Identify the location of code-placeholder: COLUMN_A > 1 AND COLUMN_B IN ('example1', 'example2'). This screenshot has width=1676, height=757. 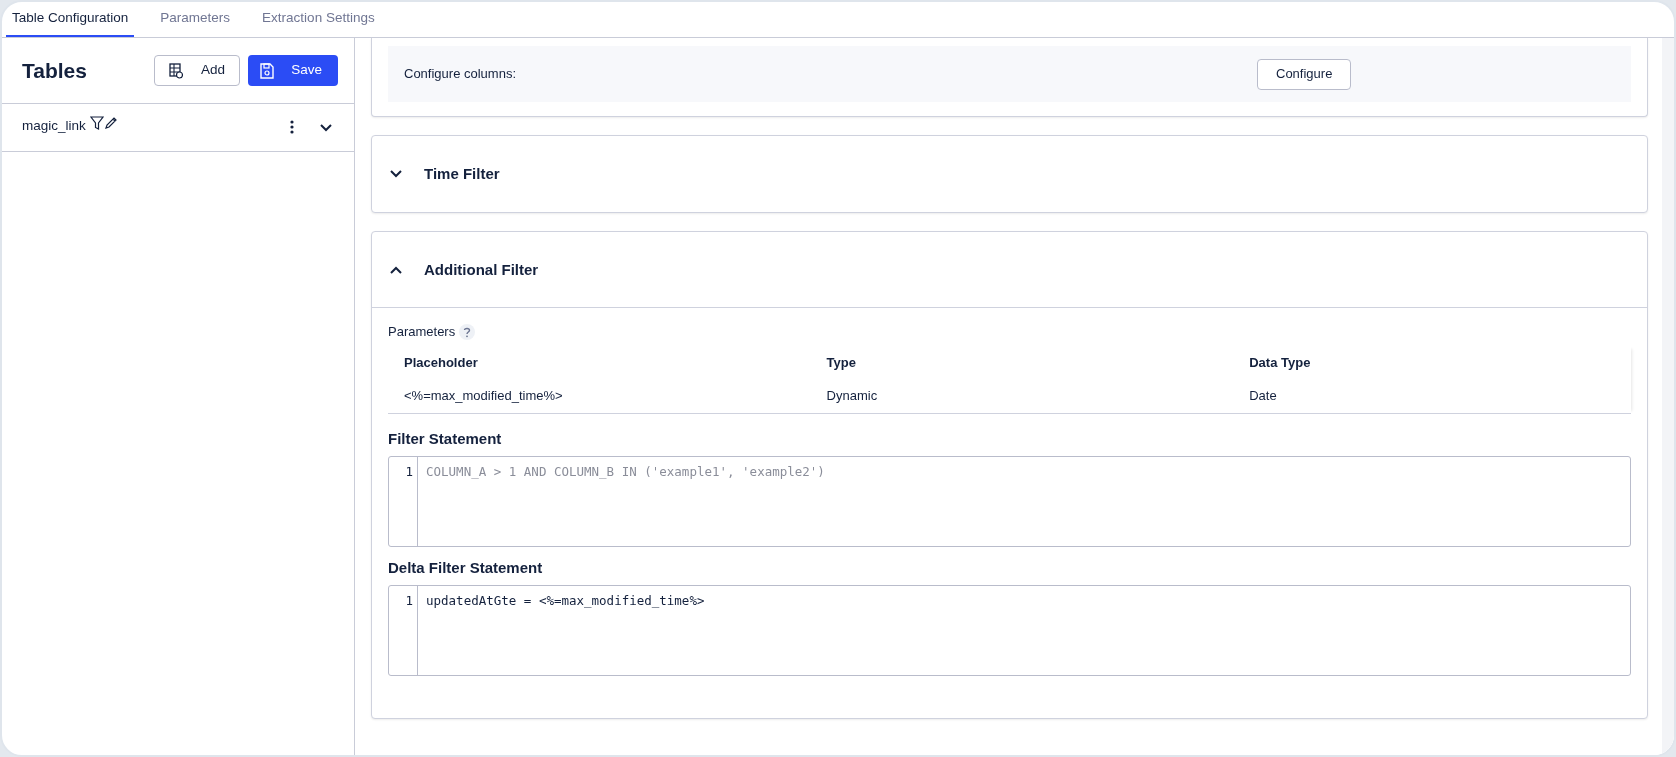
(625, 471).